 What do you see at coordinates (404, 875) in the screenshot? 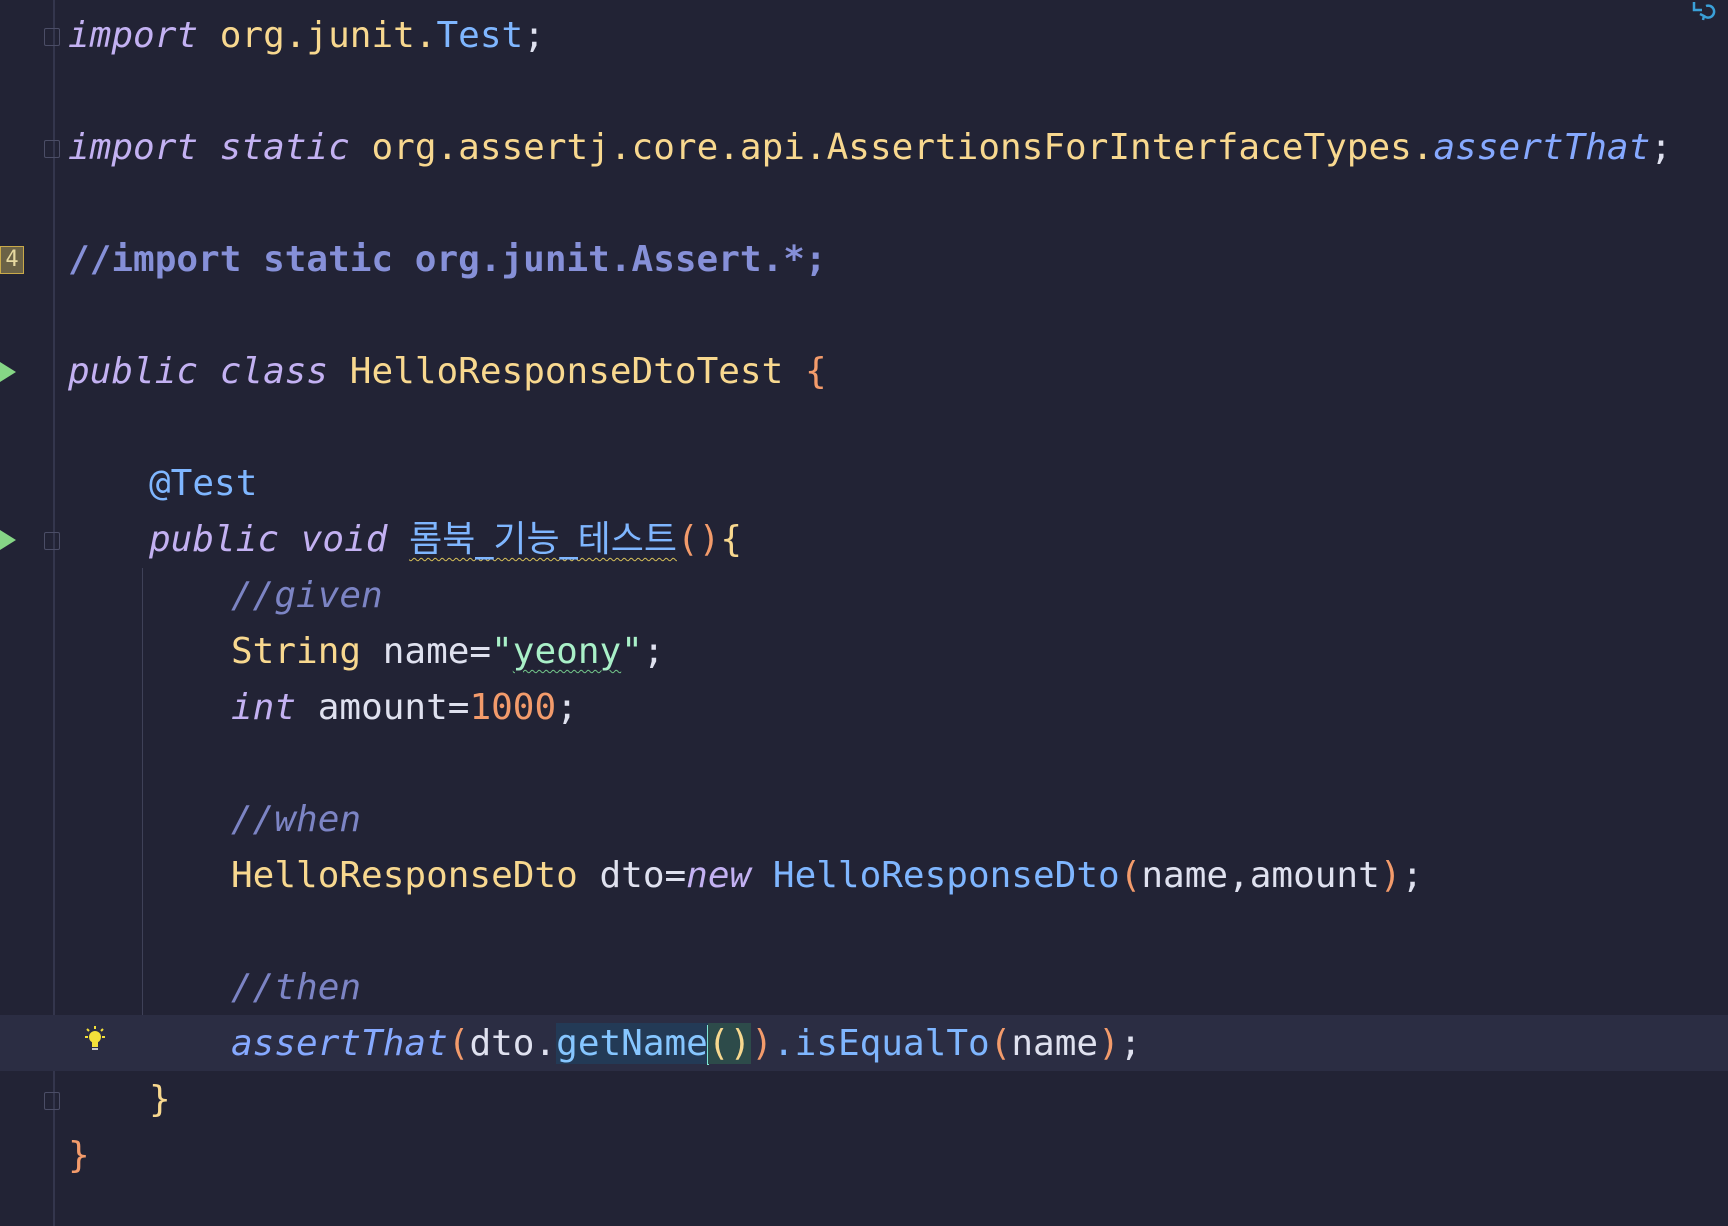
I see `type-name: HelloResponseDto` at bounding box center [404, 875].